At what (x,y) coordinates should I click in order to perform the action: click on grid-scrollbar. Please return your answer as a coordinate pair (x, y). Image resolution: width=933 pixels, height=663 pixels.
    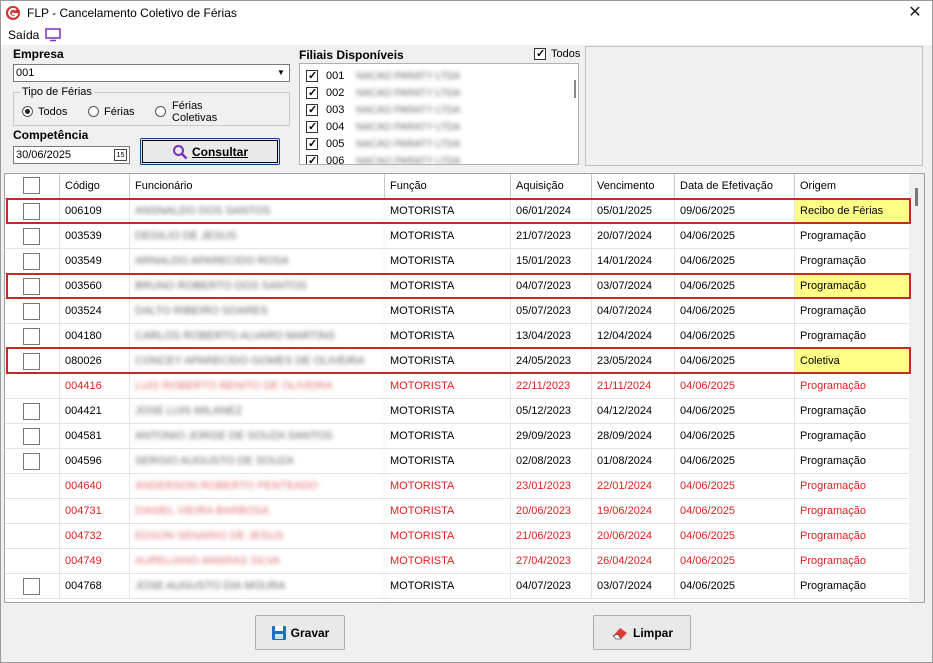
    Looking at the image, I should click on (916, 388).